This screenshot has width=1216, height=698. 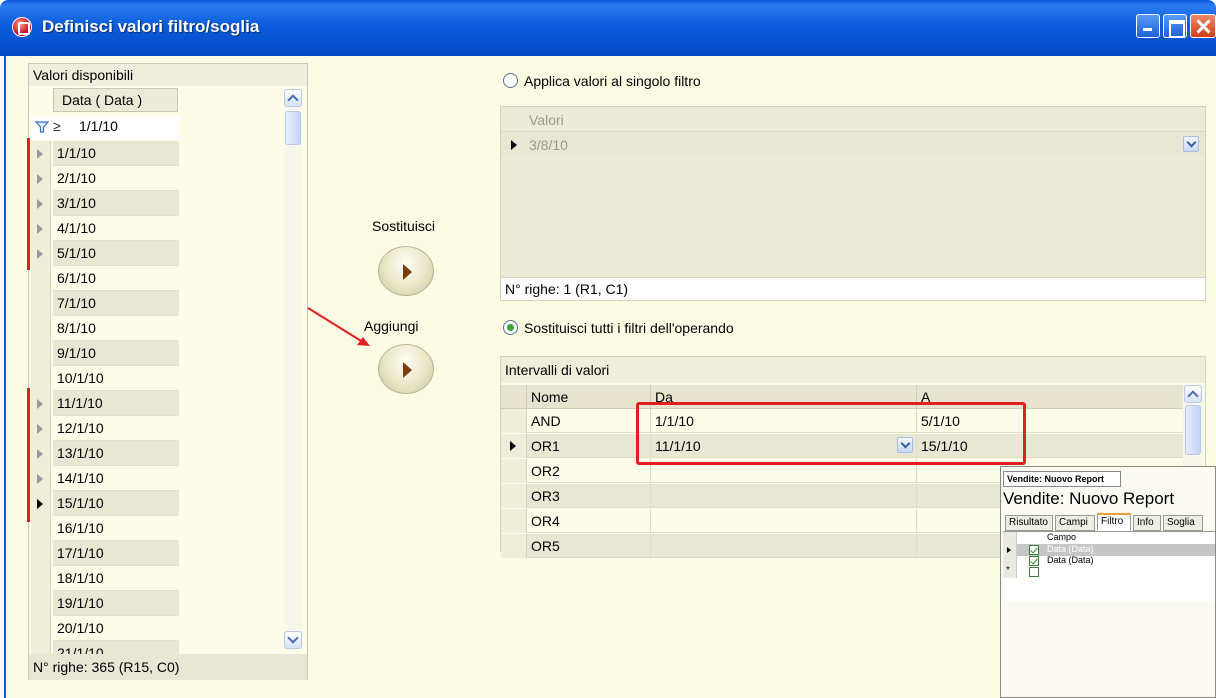 I want to click on list-item: 11/1/10, so click(x=105, y=403).